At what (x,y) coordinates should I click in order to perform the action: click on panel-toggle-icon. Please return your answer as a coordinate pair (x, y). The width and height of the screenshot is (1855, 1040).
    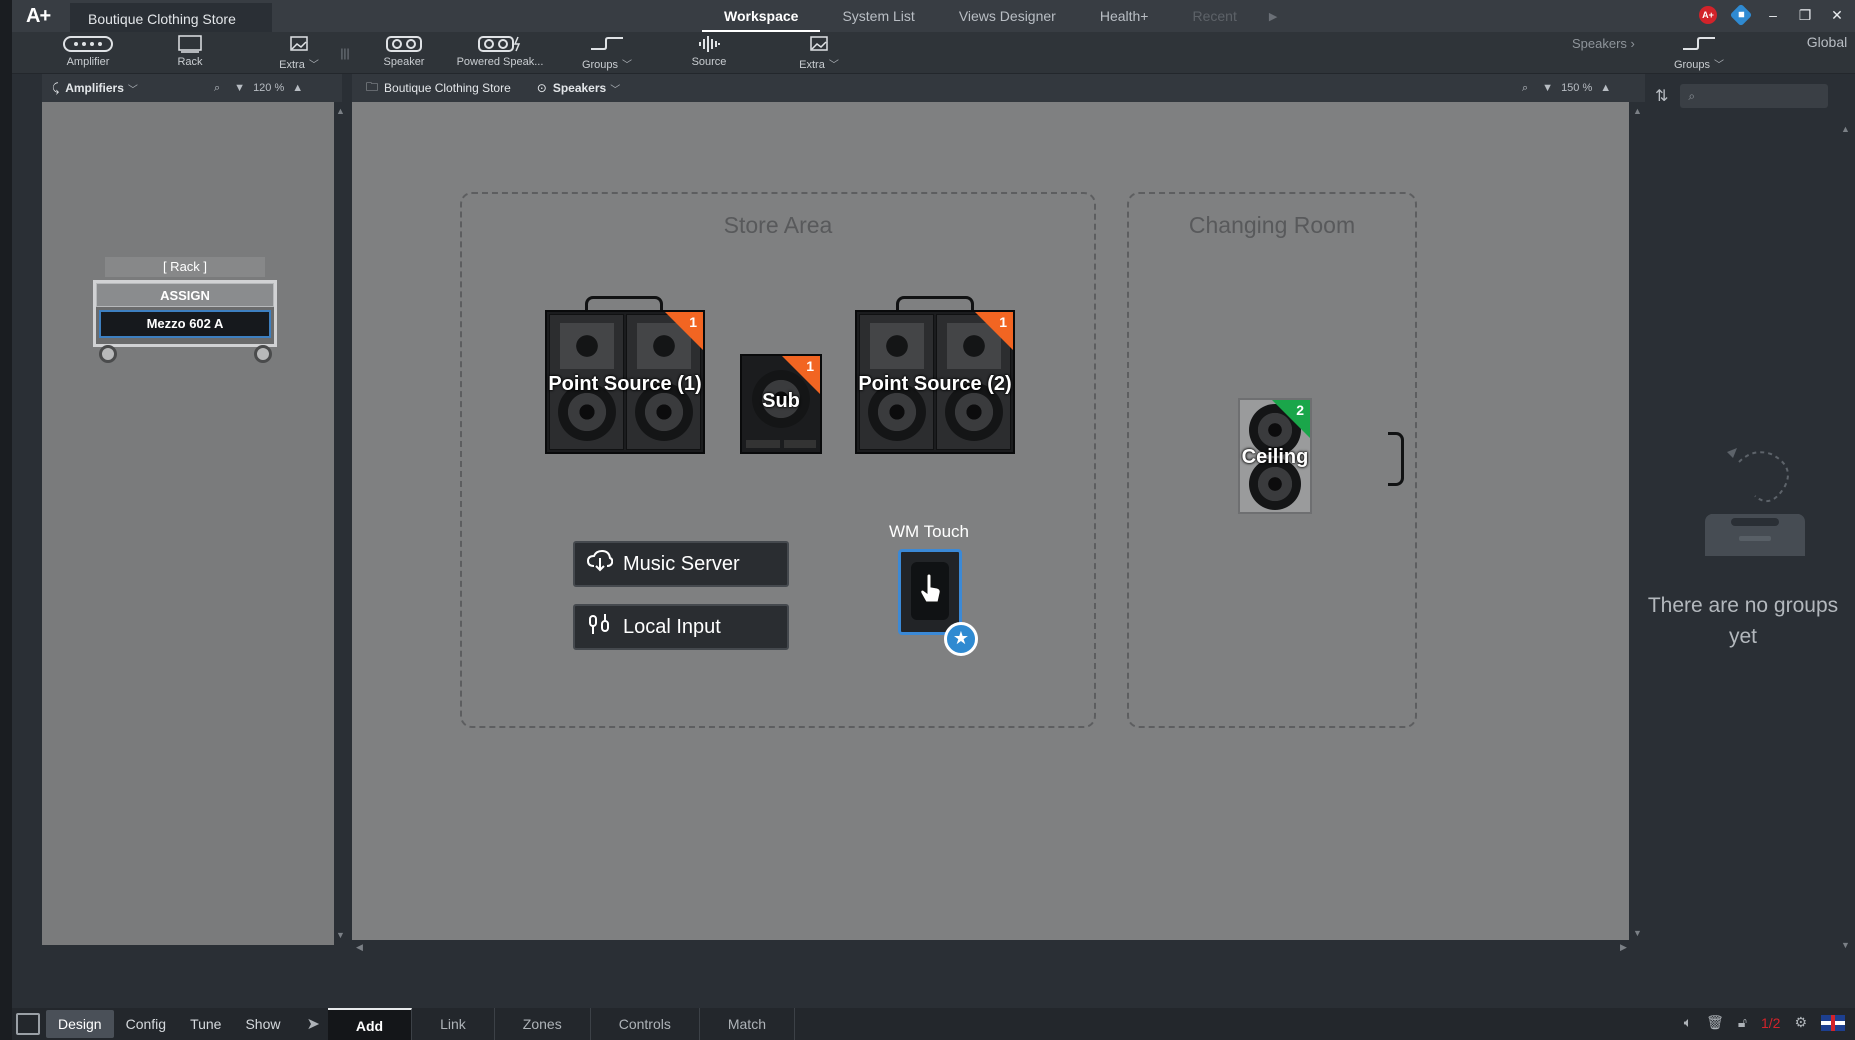
    Looking at the image, I should click on (28, 1024).